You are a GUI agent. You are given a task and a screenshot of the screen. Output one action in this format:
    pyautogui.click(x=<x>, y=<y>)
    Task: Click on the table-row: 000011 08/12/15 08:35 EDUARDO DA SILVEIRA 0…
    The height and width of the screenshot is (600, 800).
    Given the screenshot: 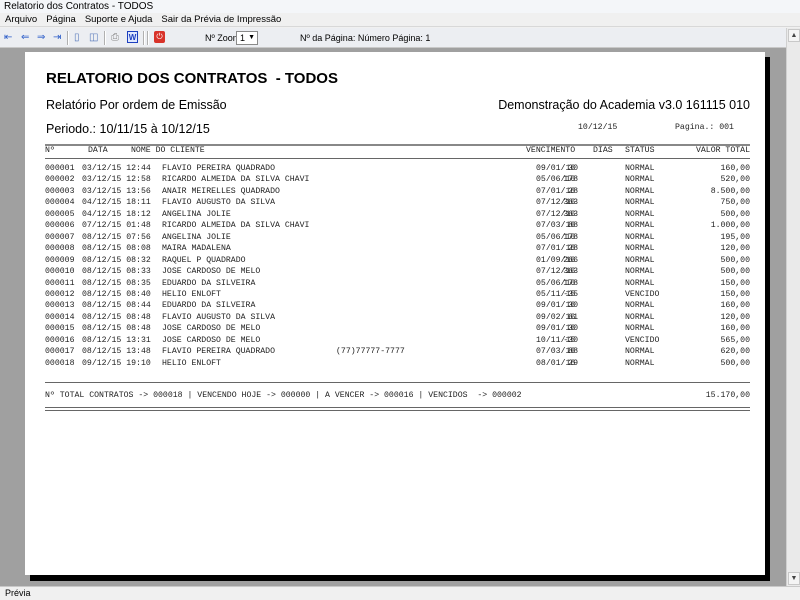 What is the action you would take?
    pyautogui.click(x=397, y=284)
    